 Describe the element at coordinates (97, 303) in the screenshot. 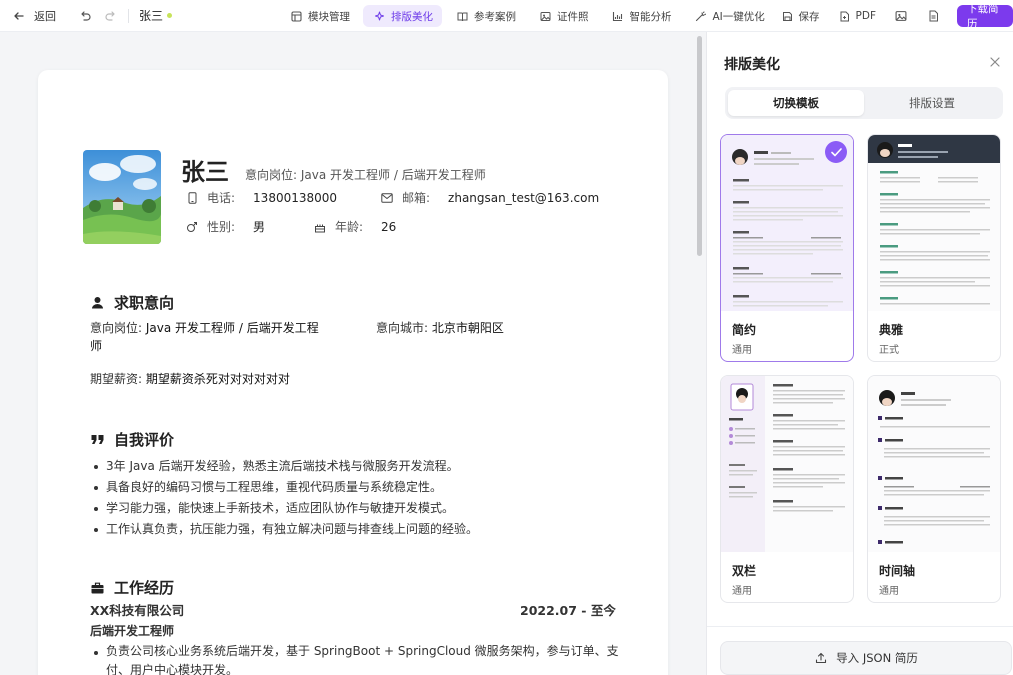

I see `user-icon` at that location.